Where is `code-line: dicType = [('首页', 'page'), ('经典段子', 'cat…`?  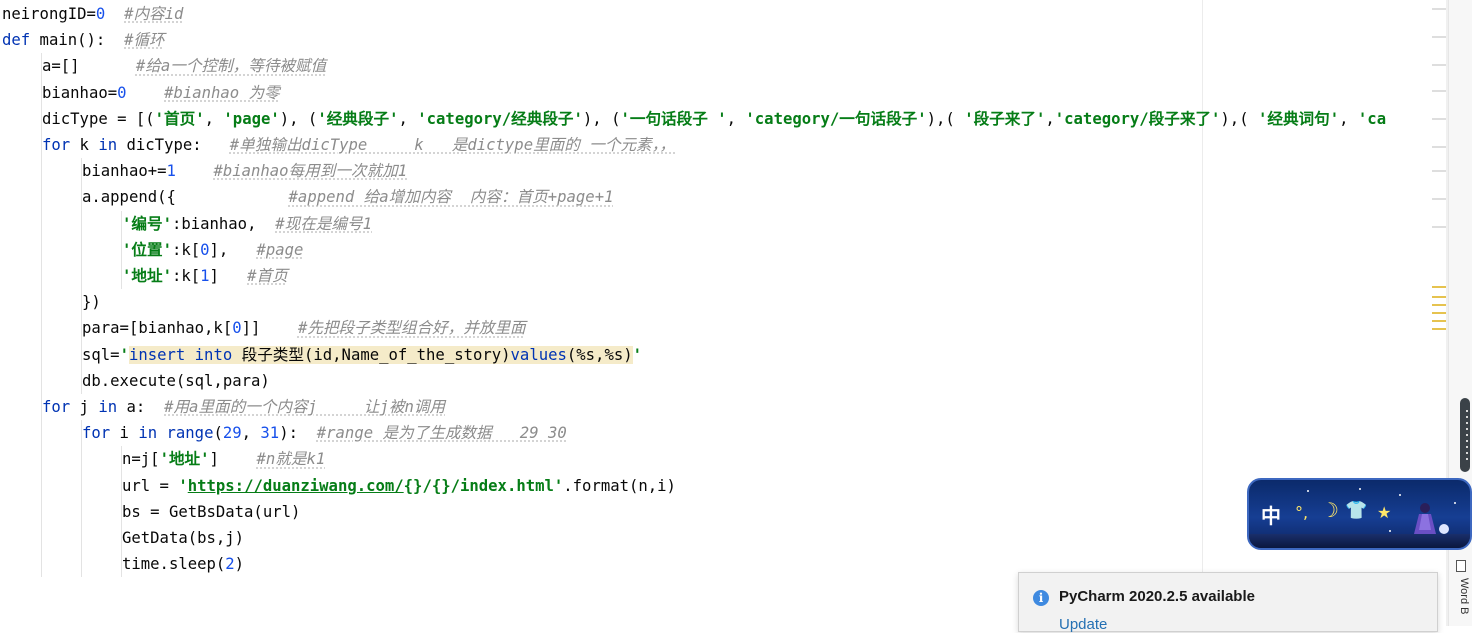 code-line: dicType = [('首页', 'page'), ('经典段子', 'cat… is located at coordinates (714, 119).